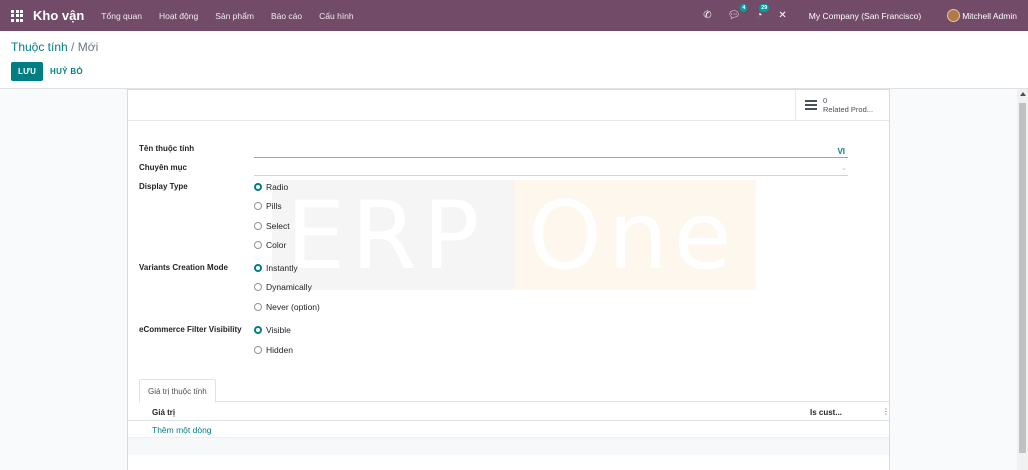  I want to click on menu-item-overview: Tổng quan, so click(121, 16).